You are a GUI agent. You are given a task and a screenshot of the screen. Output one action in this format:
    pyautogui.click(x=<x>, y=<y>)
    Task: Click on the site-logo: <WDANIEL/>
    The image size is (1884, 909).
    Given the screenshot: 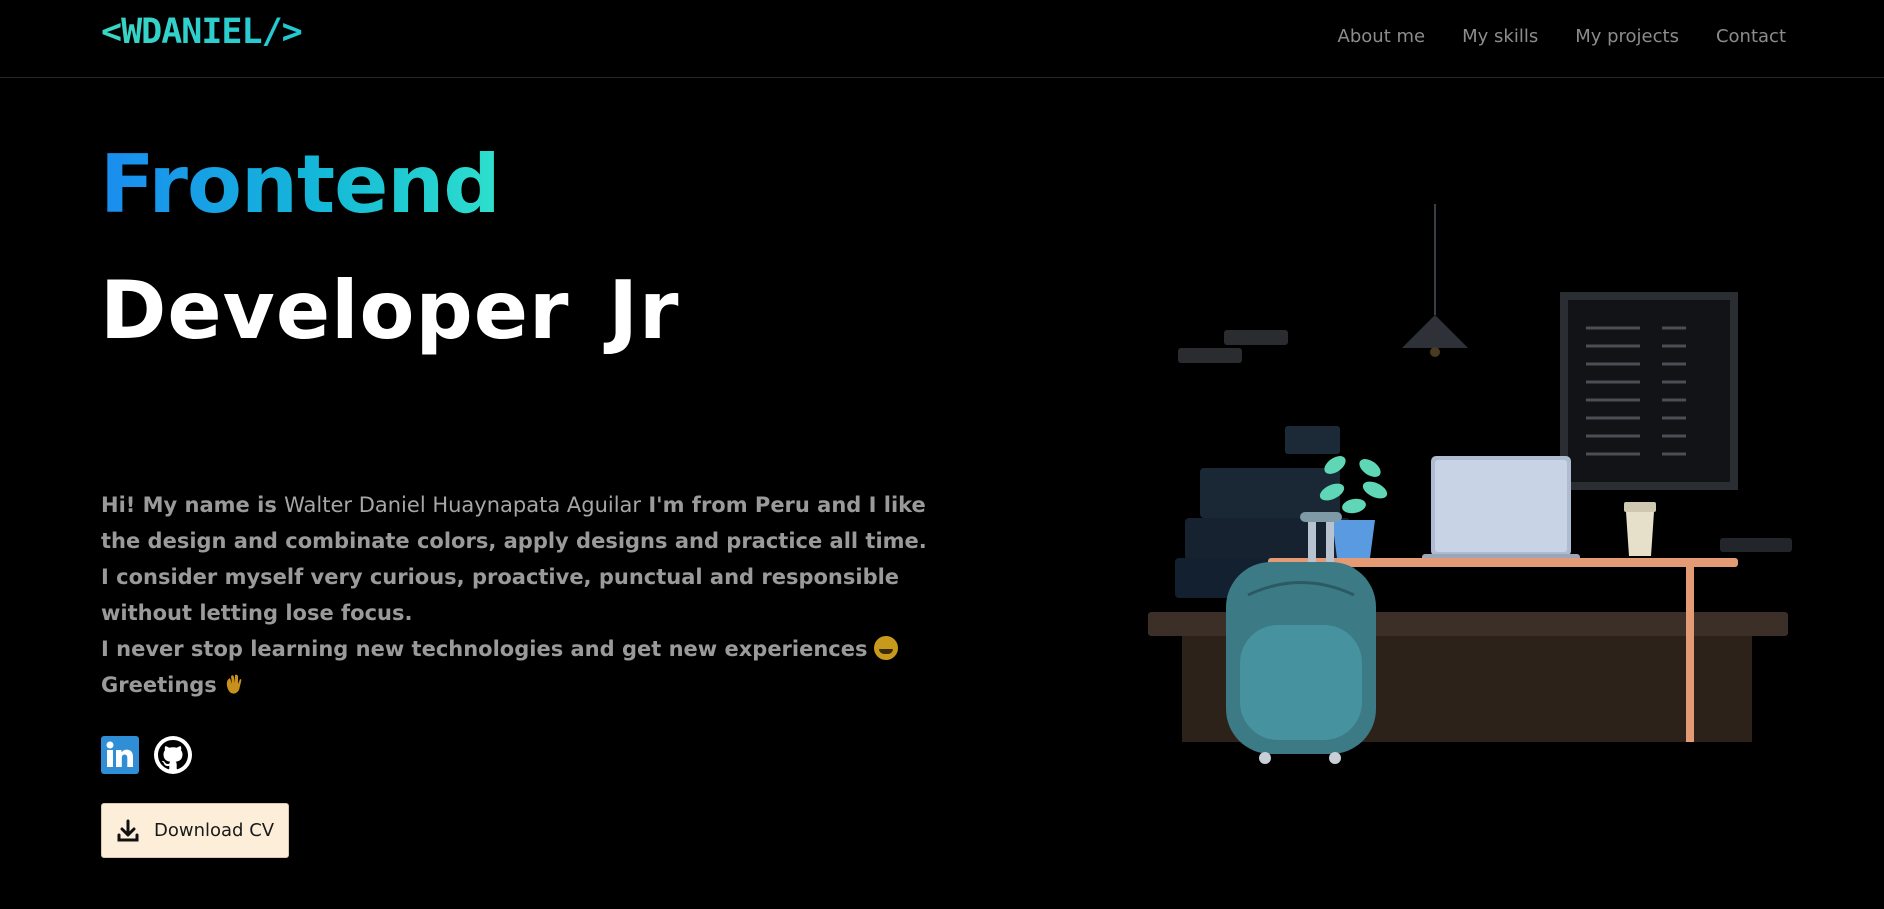 What is the action you would take?
    pyautogui.click(x=202, y=32)
    